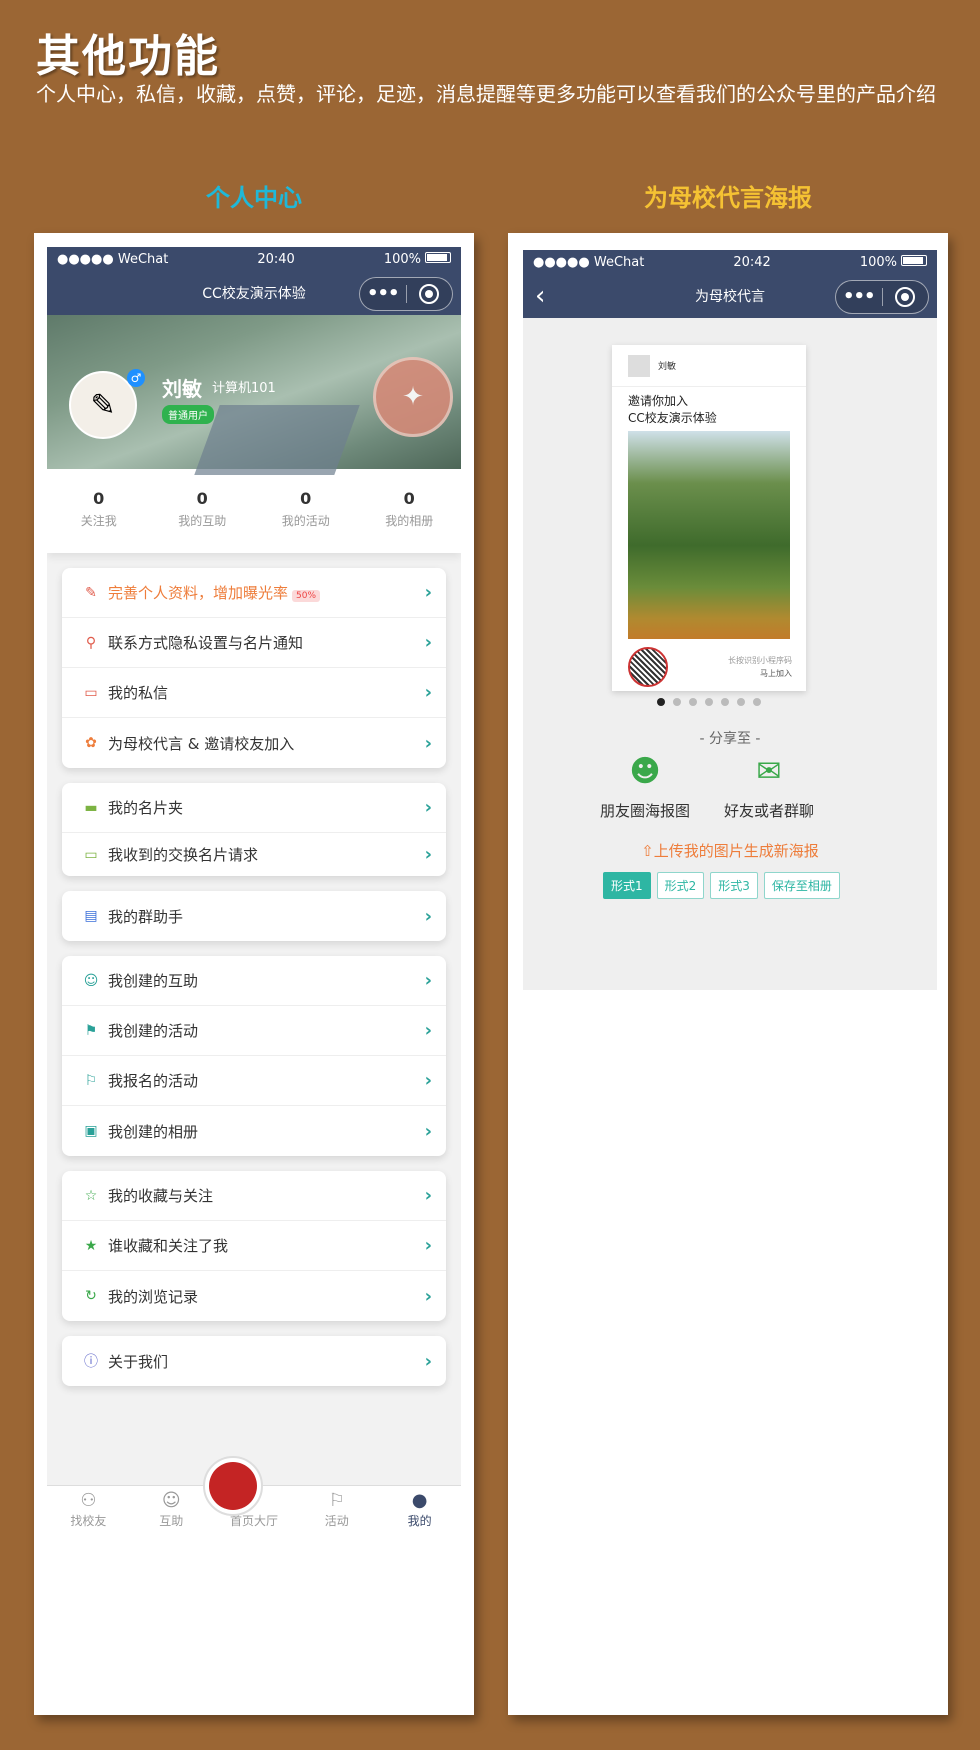 Image resolution: width=980 pixels, height=1750 pixels. I want to click on menu-browse-history: ↻ 我的浏览记录 ›, so click(254, 1296).